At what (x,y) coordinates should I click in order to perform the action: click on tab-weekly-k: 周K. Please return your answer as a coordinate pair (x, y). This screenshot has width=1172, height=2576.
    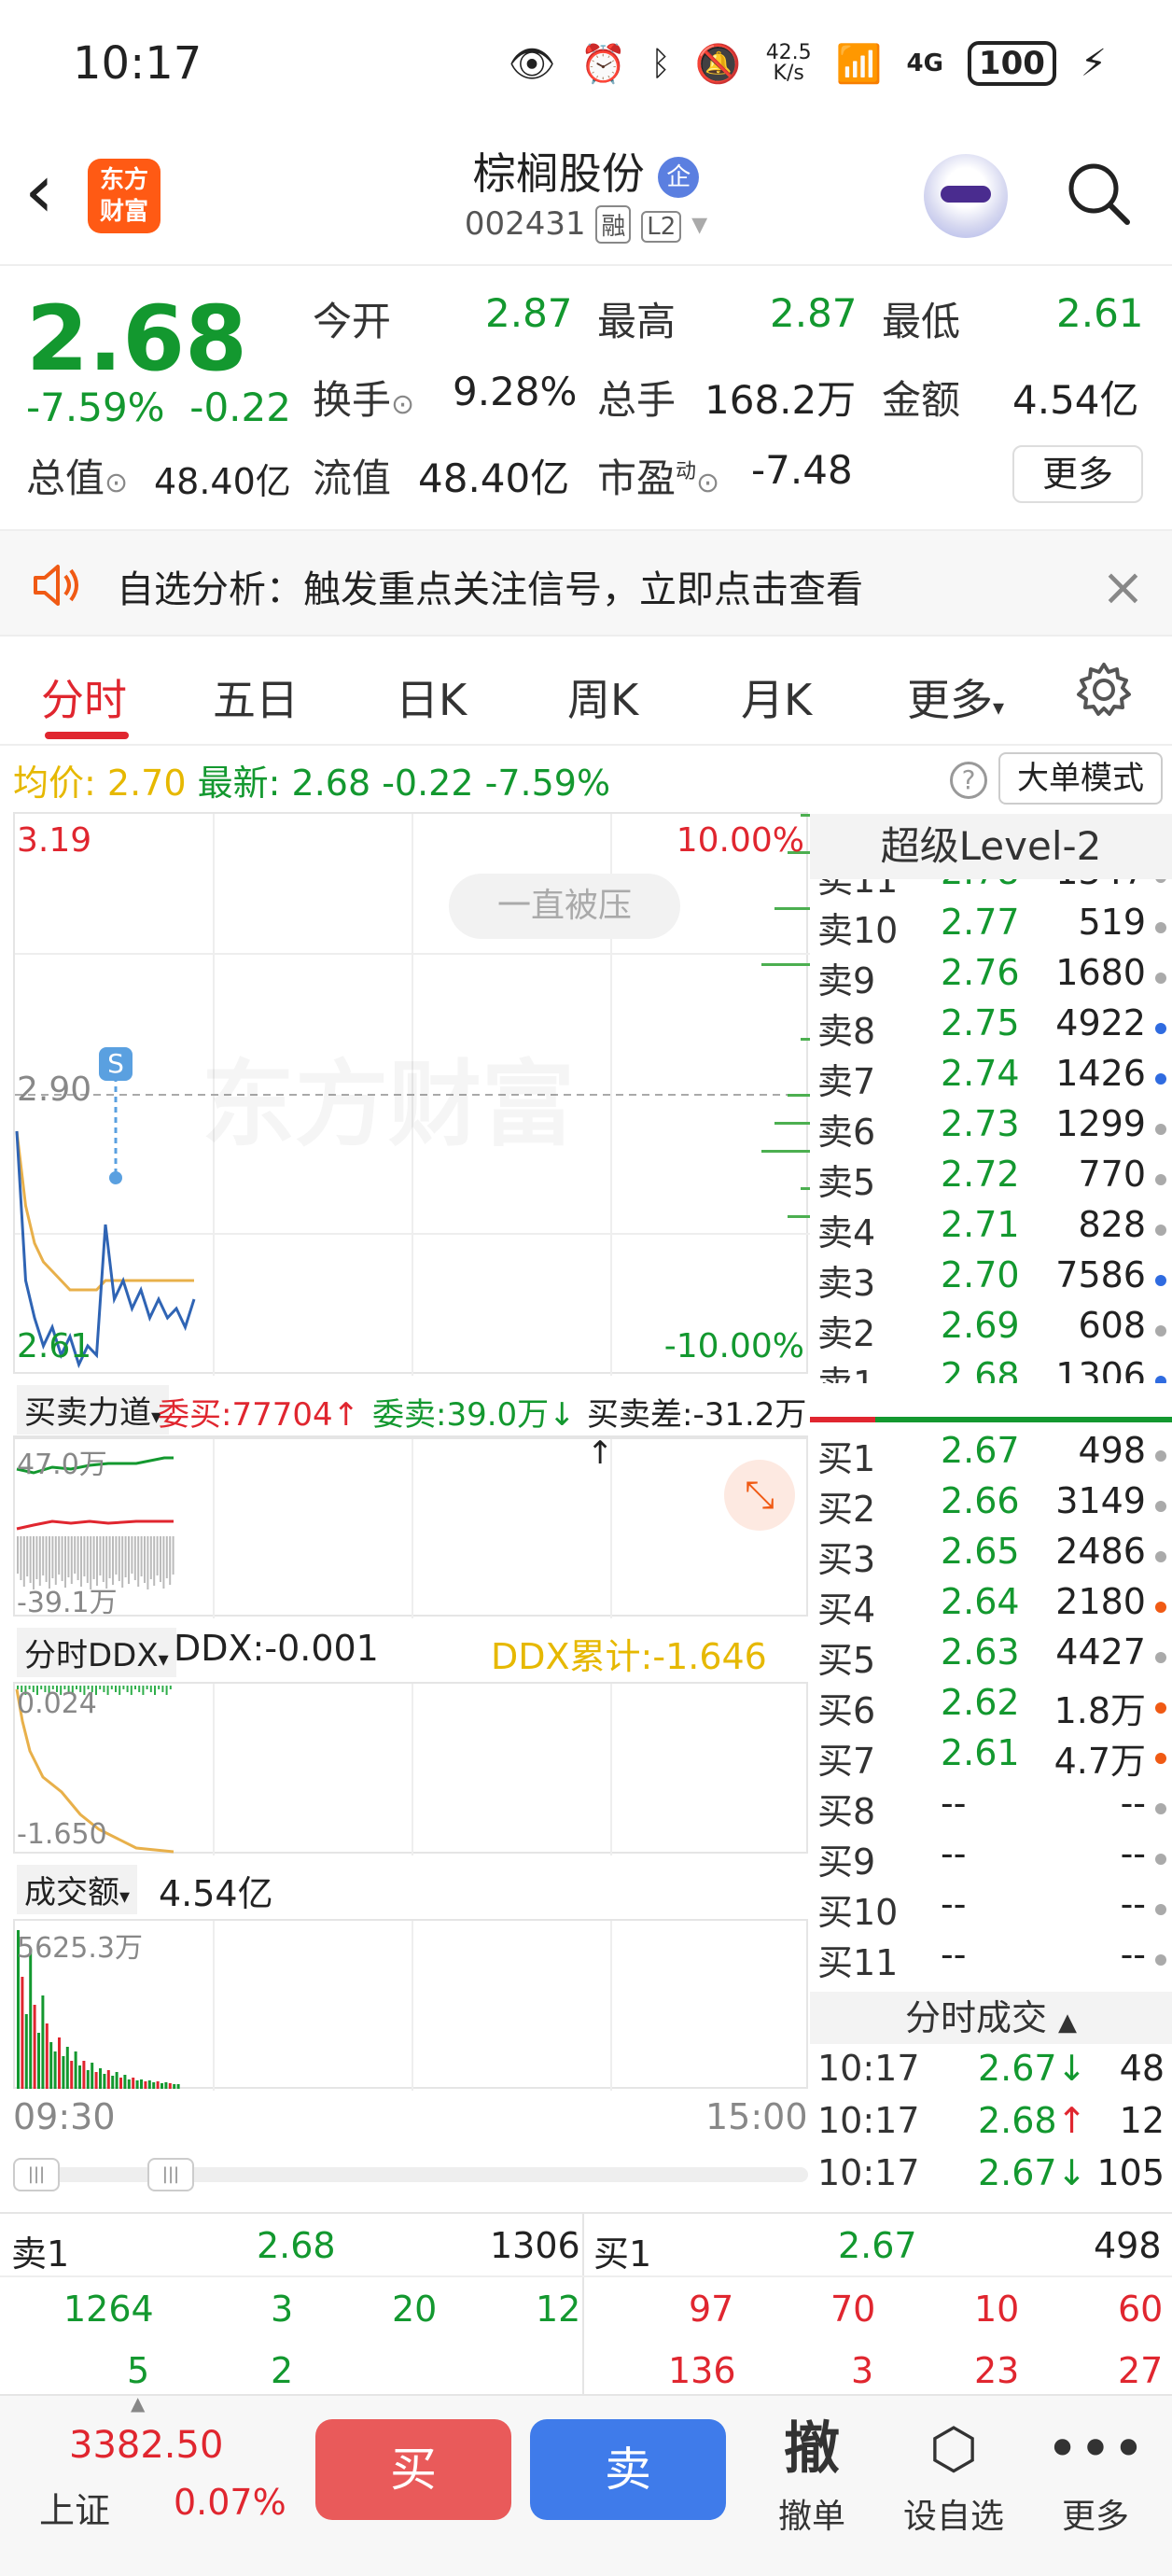
    Looking at the image, I should click on (602, 697).